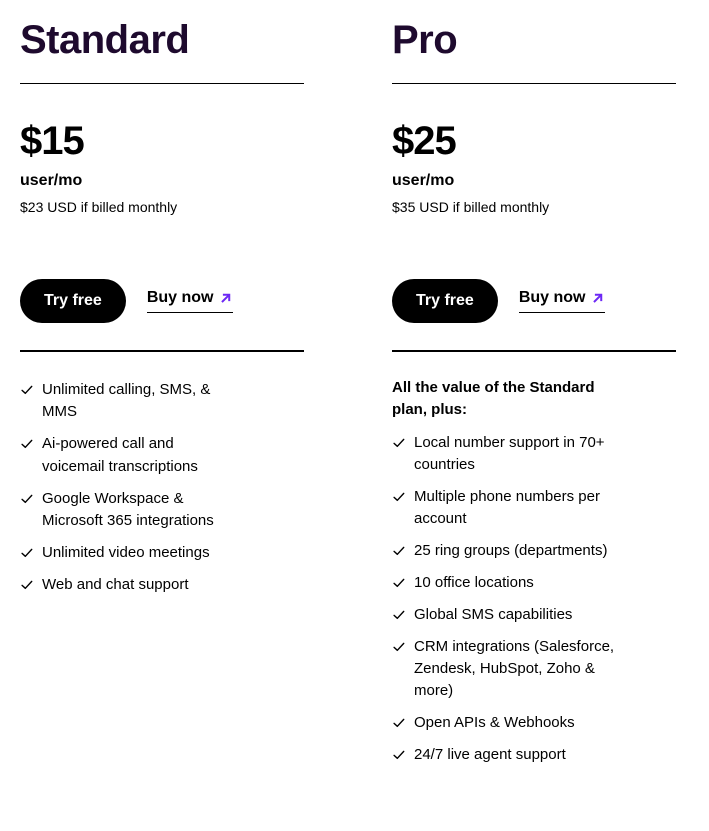 Image resolution: width=709 pixels, height=831 pixels. I want to click on billing-note-standard: $23 USD if billed monthly, so click(99, 207).